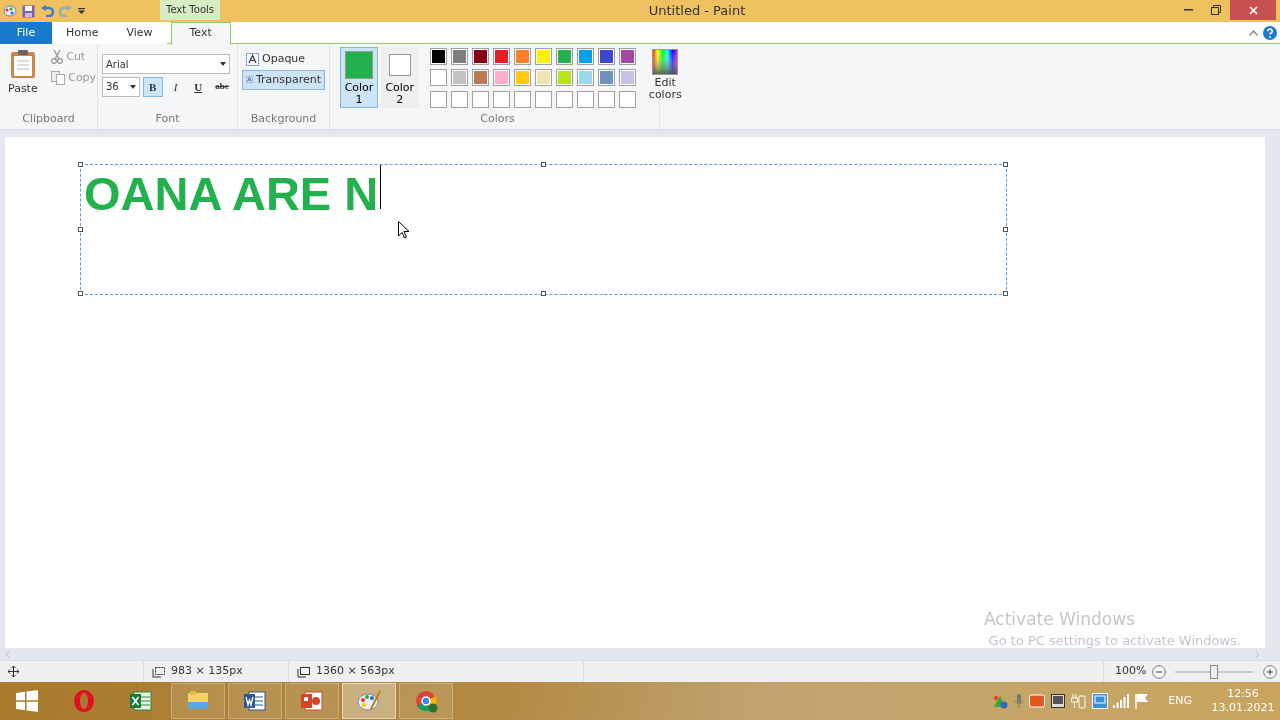  Describe the element at coordinates (1270, 33) in the screenshot. I see `help-icon` at that location.